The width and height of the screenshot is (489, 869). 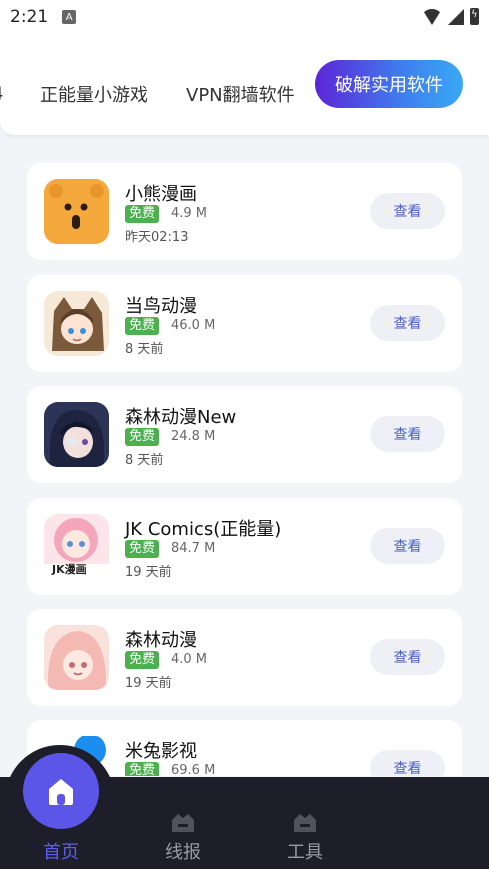 What do you see at coordinates (193, 548) in the screenshot?
I see `app-size: 84.7 M` at bounding box center [193, 548].